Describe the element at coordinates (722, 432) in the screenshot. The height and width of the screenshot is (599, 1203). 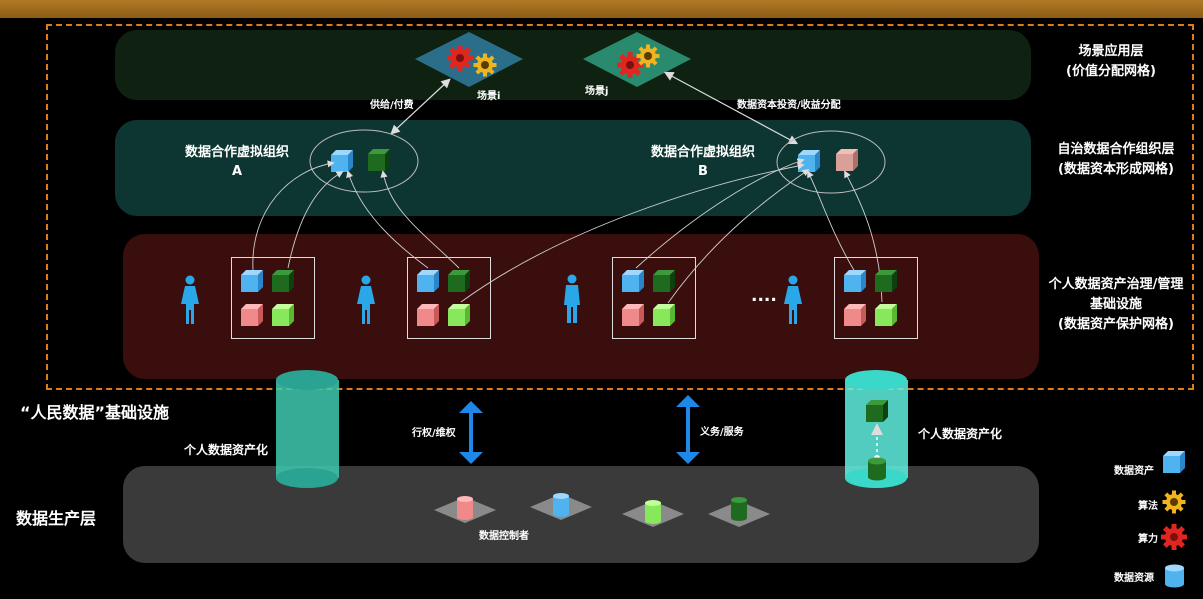
I see `duty-service-label: 义务/服务` at that location.